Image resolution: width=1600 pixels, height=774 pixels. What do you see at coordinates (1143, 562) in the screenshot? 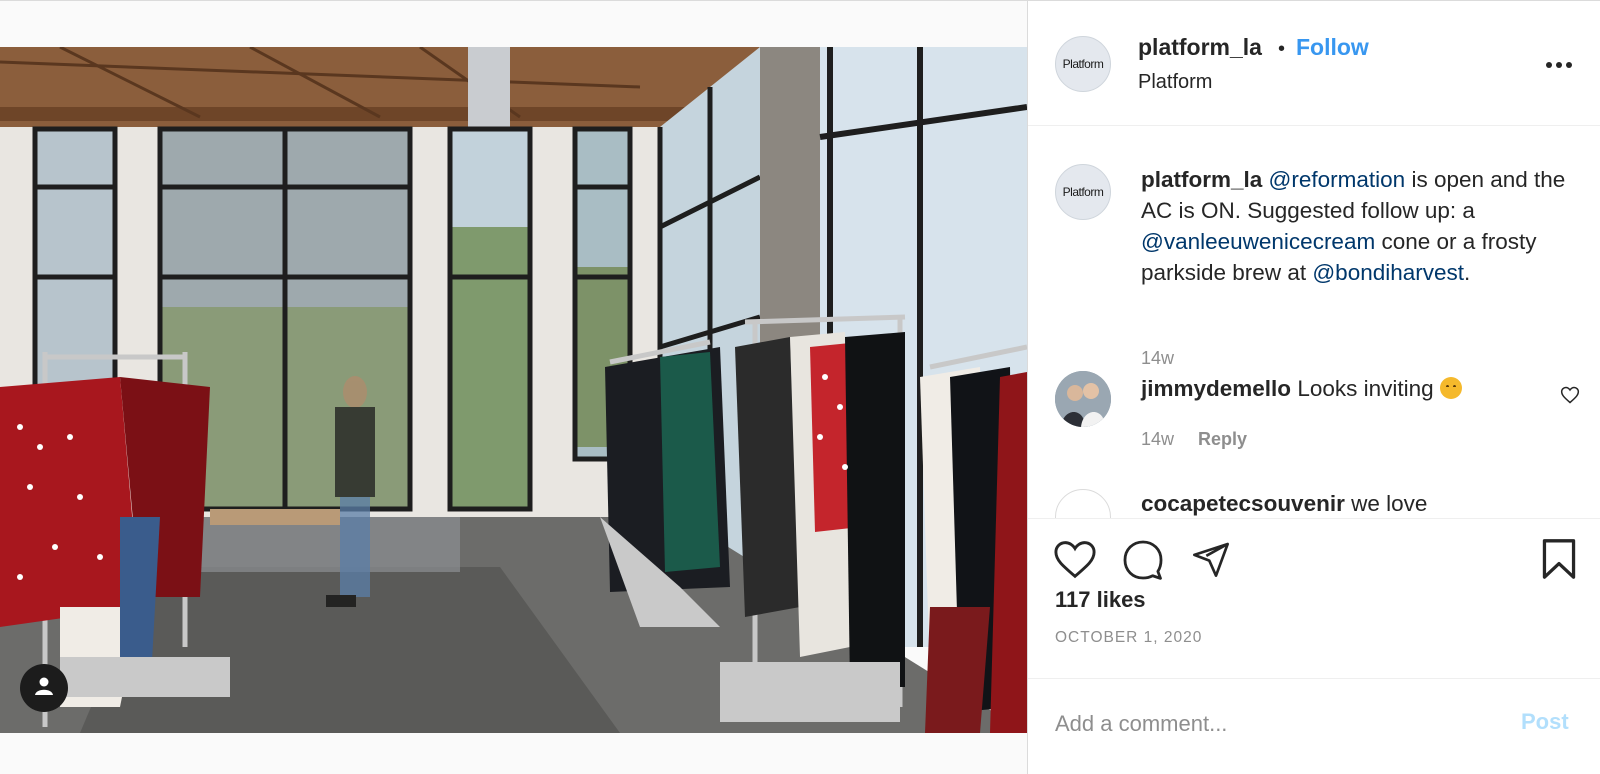
I see `comment-icon` at bounding box center [1143, 562].